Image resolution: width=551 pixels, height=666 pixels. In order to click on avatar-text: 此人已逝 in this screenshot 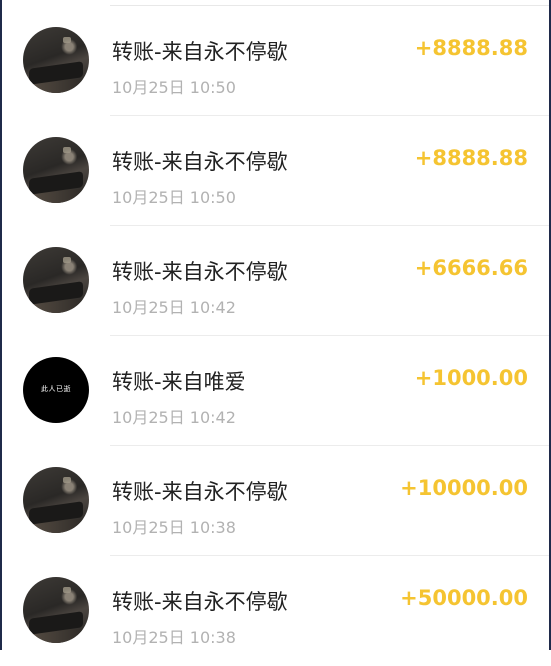, I will do `click(56, 389)`.